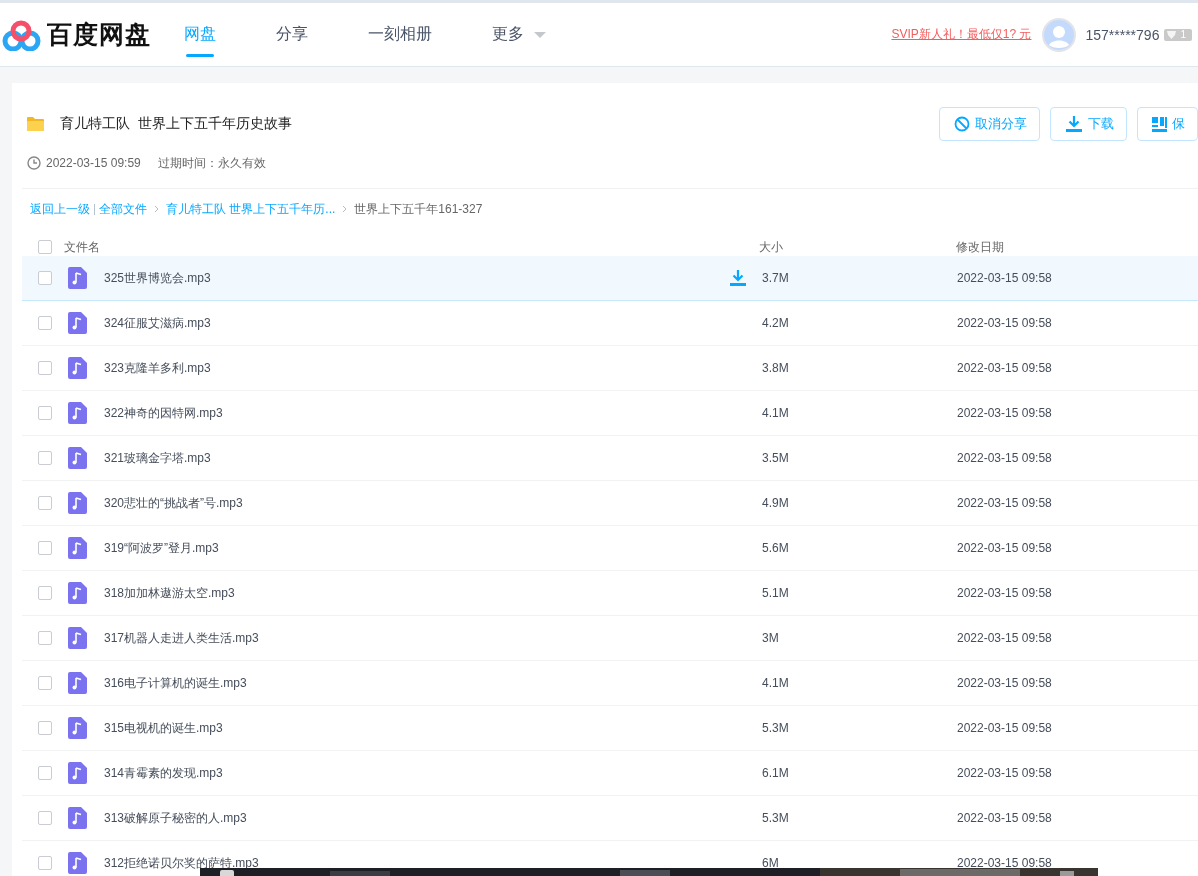  I want to click on column-header: 大小, so click(857, 247).